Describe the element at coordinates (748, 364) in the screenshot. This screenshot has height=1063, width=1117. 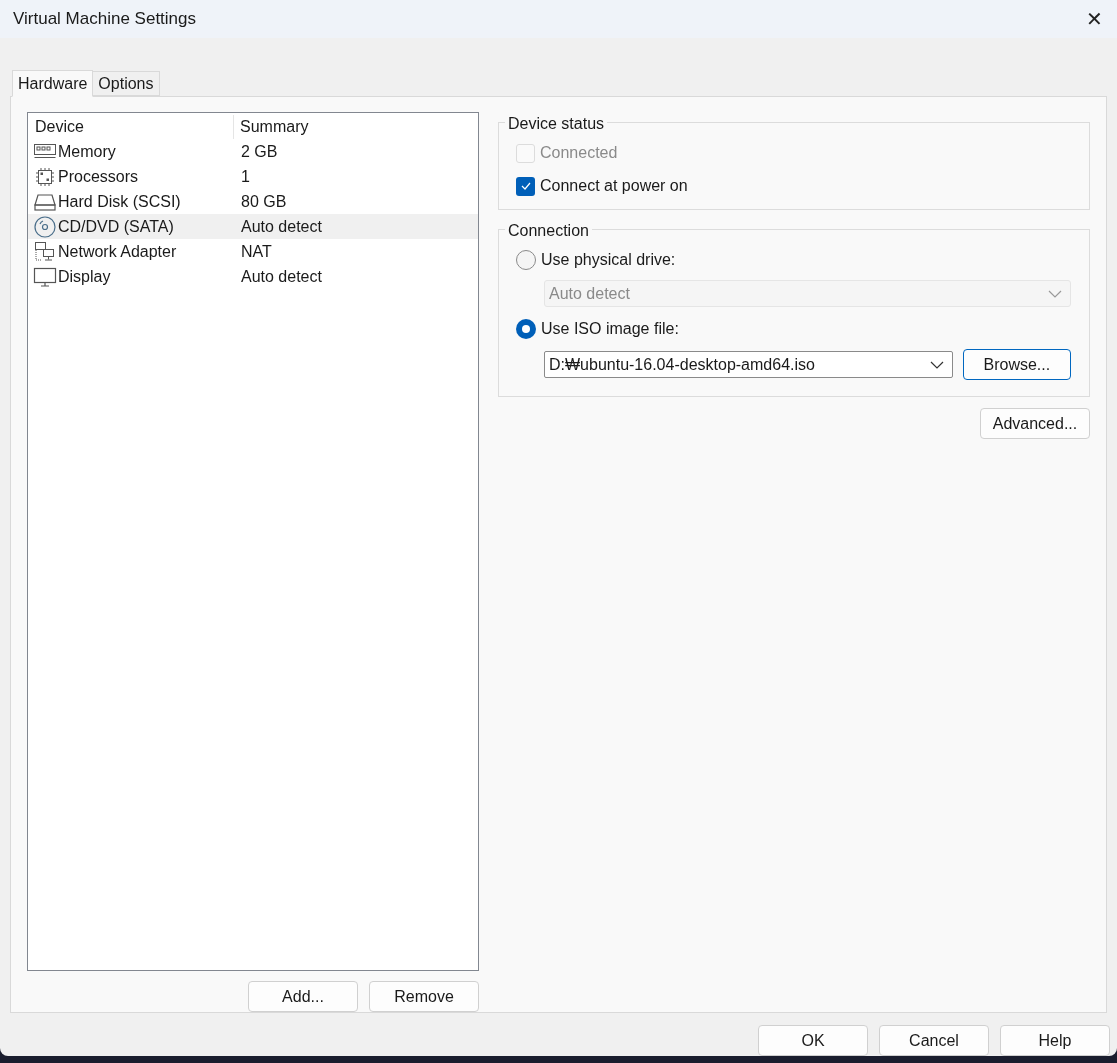
I see `iso-path-combobox: D:₩ubuntu-16.04-desktop-amd64.iso` at that location.